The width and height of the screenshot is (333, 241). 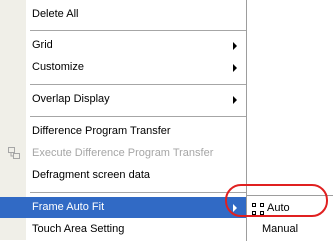 What do you see at coordinates (123, 45) in the screenshot?
I see `menu-item-grid: Grid` at bounding box center [123, 45].